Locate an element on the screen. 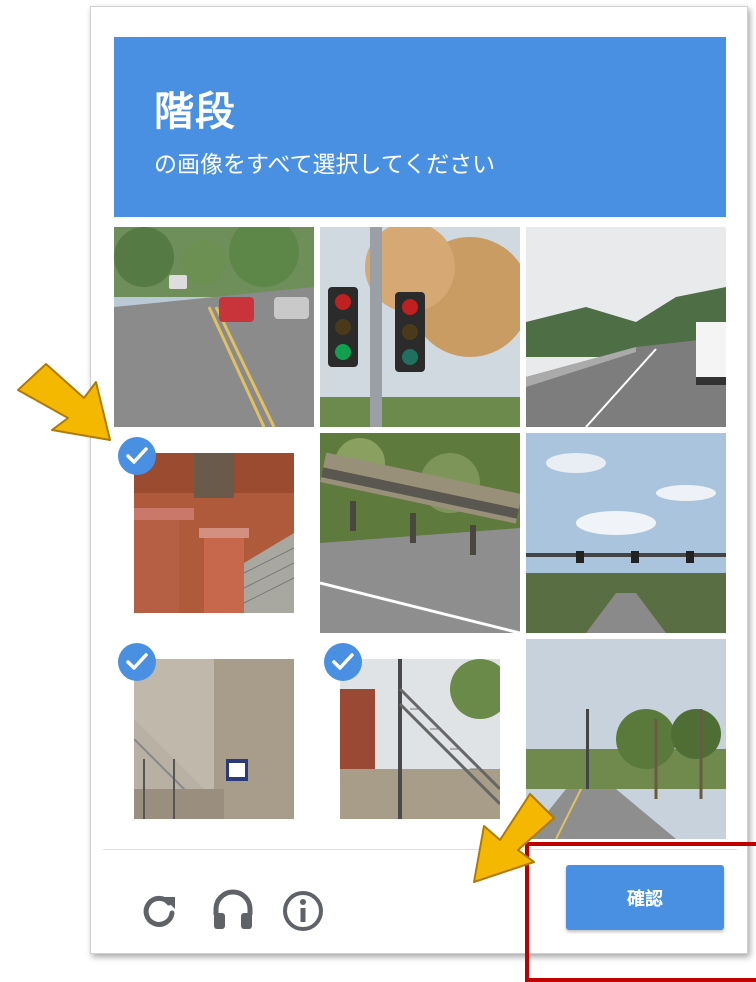 The width and height of the screenshot is (756, 982). image-tile-road-cars is located at coordinates (214, 327).